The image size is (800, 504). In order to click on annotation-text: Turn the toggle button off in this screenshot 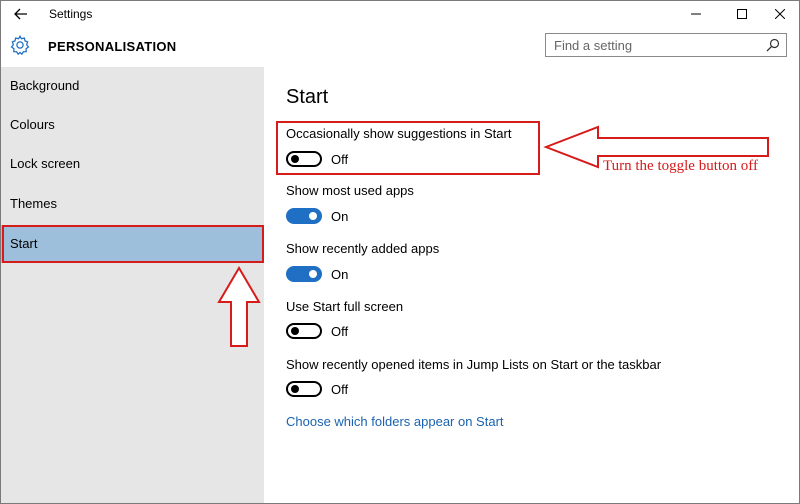, I will do `click(681, 166)`.